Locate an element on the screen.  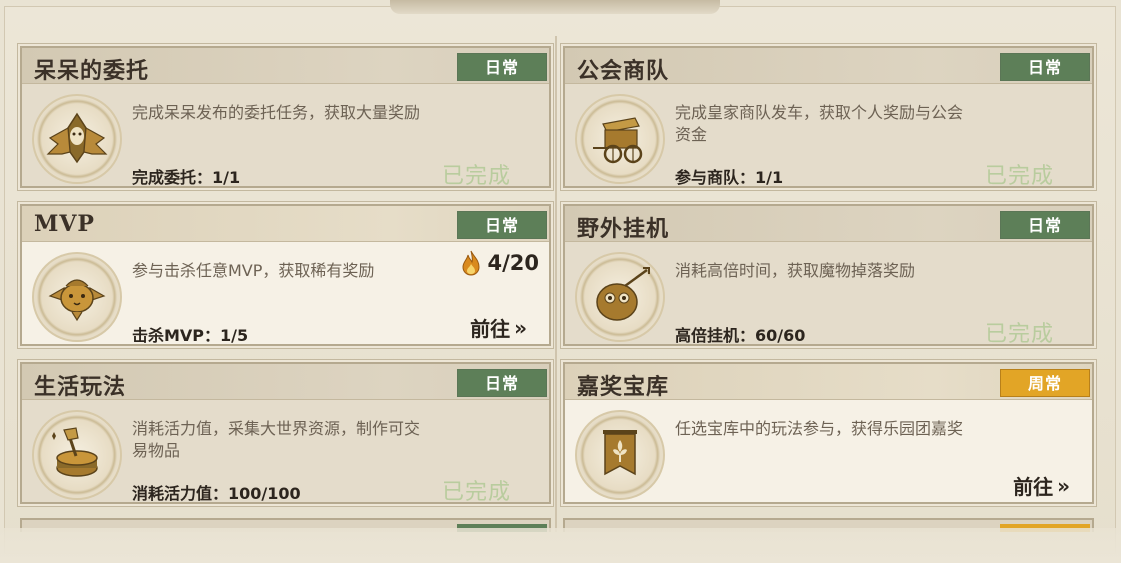
card-progress: 参与商队：1/1 is located at coordinates (729, 177).